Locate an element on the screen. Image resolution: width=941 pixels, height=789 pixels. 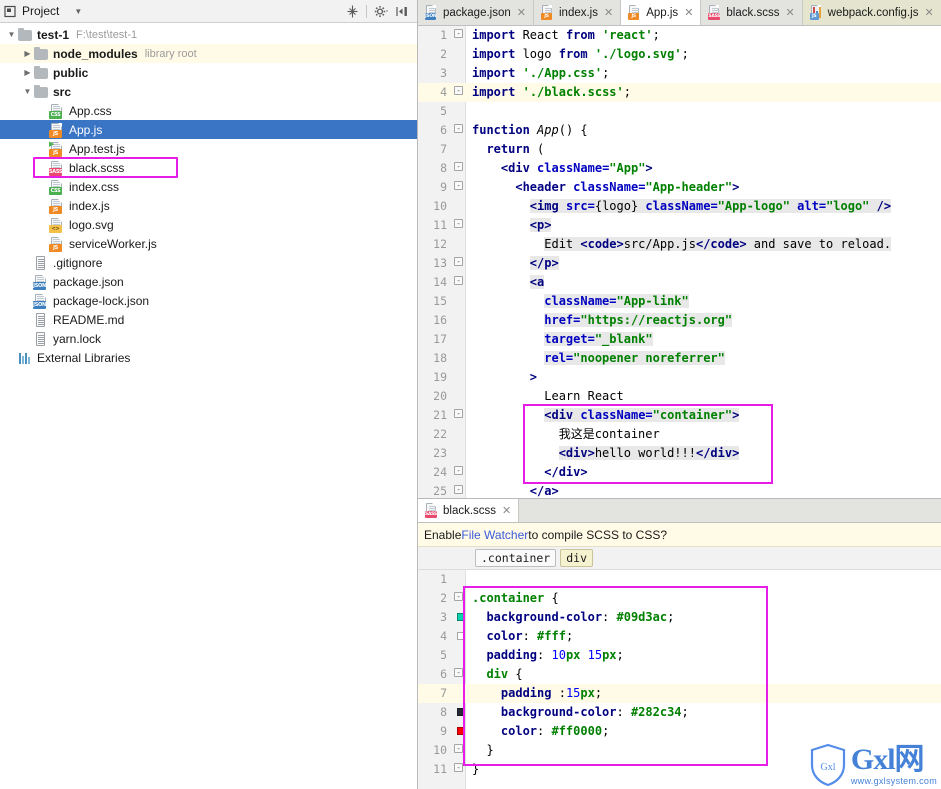
tree-item-package-json: ▶JSON package.json is located at coordinates (208, 281).